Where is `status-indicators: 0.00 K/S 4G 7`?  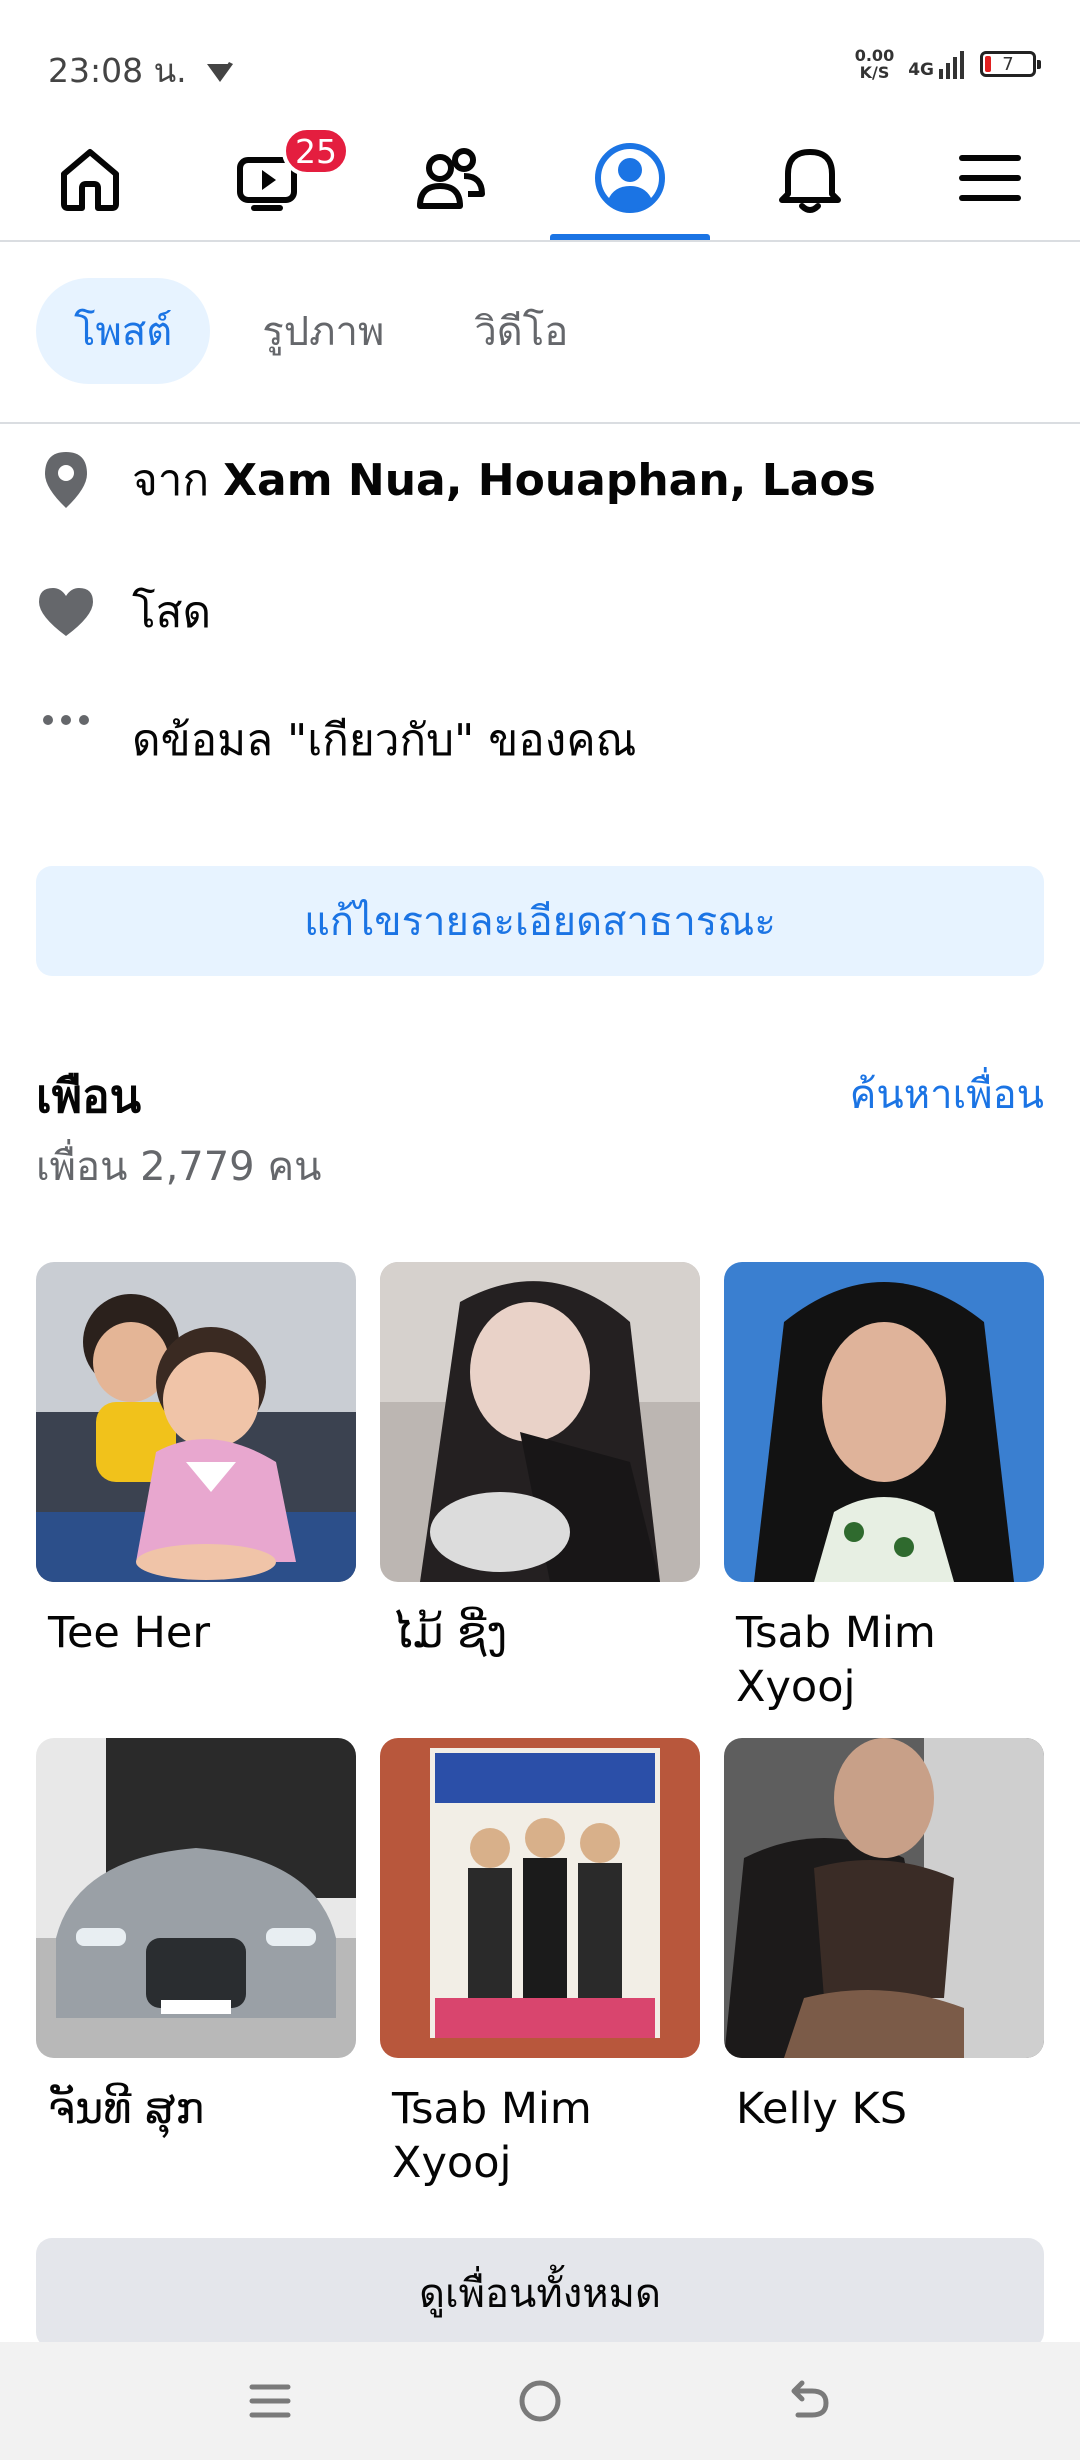 status-indicators: 0.00 K/S 4G 7 is located at coordinates (947, 64).